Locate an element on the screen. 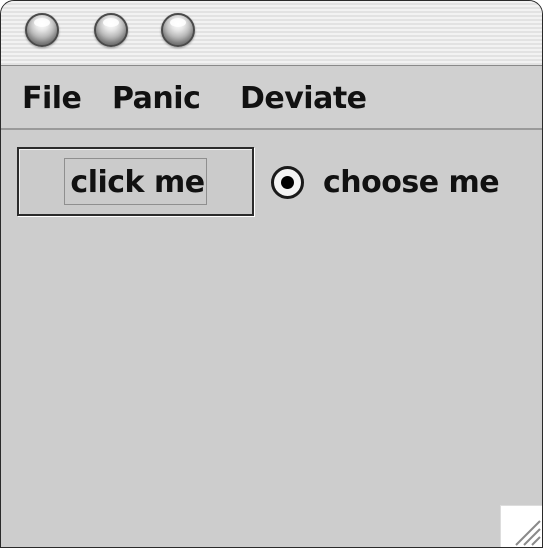  menu-bar: File Panic Deviate is located at coordinates (271, 98).